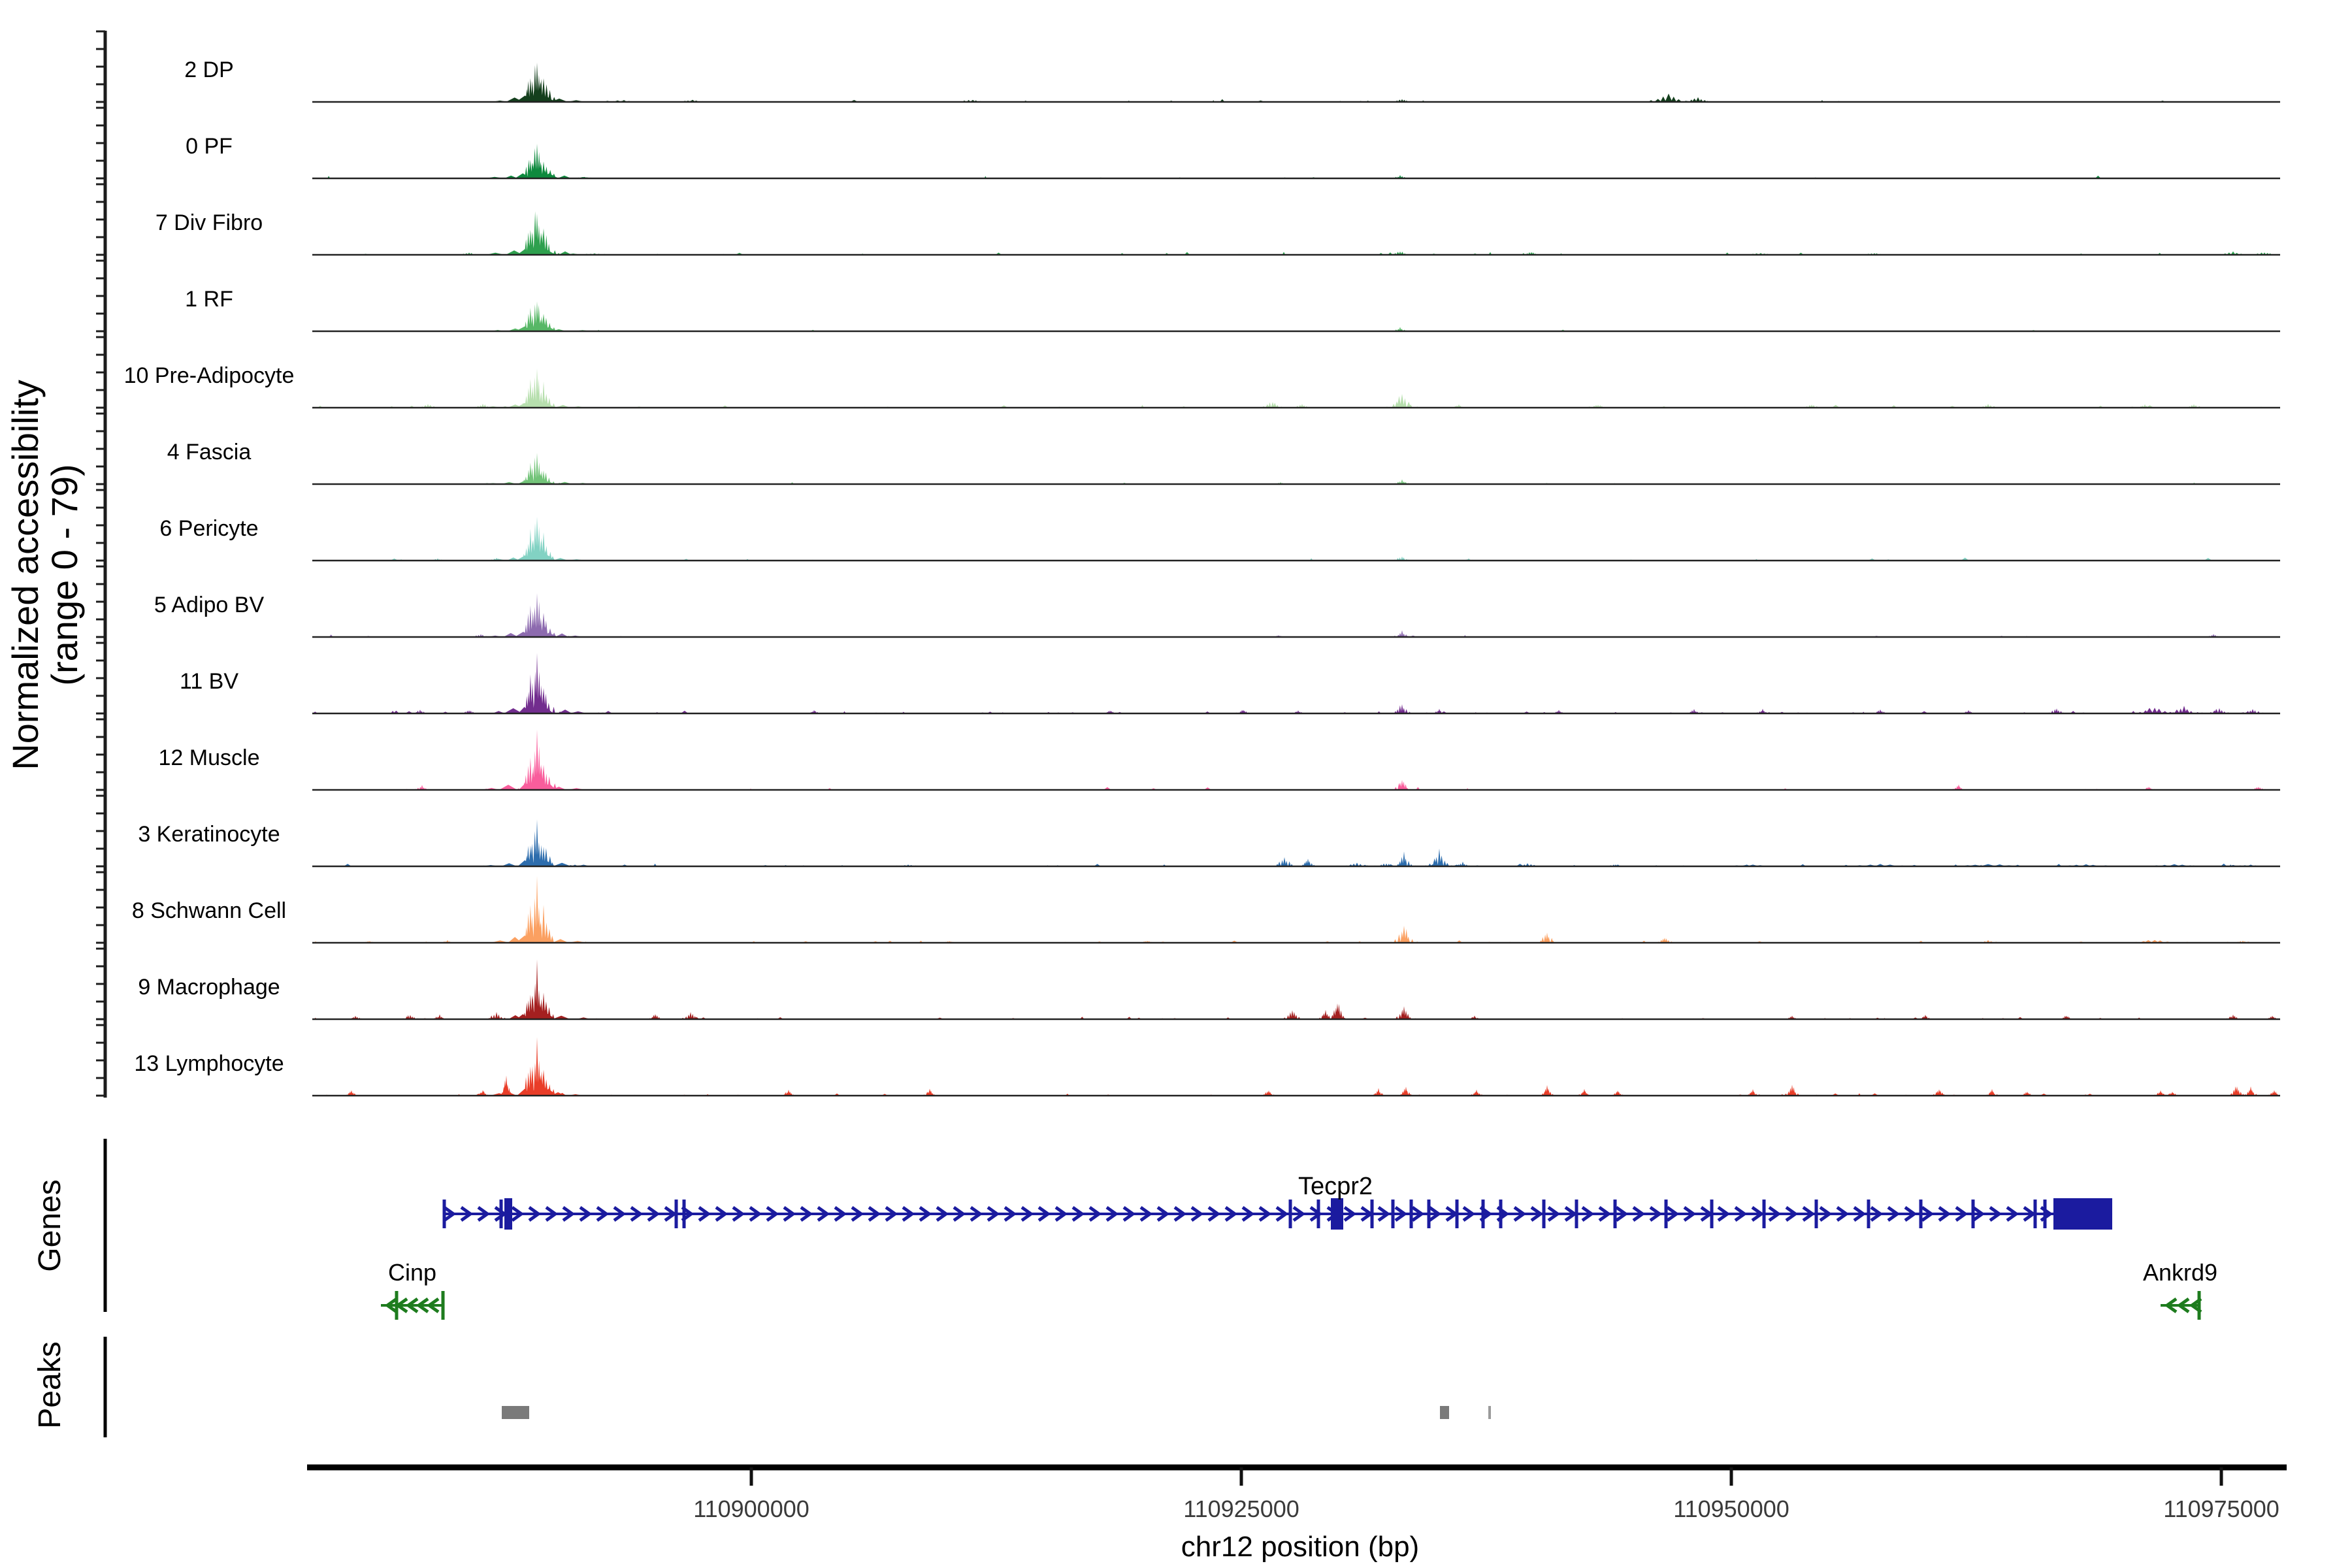 The width and height of the screenshot is (2352, 1568). What do you see at coordinates (1297, 1493) in the screenshot?
I see `x-axis: 110900000 110925000 110950000 110975000` at bounding box center [1297, 1493].